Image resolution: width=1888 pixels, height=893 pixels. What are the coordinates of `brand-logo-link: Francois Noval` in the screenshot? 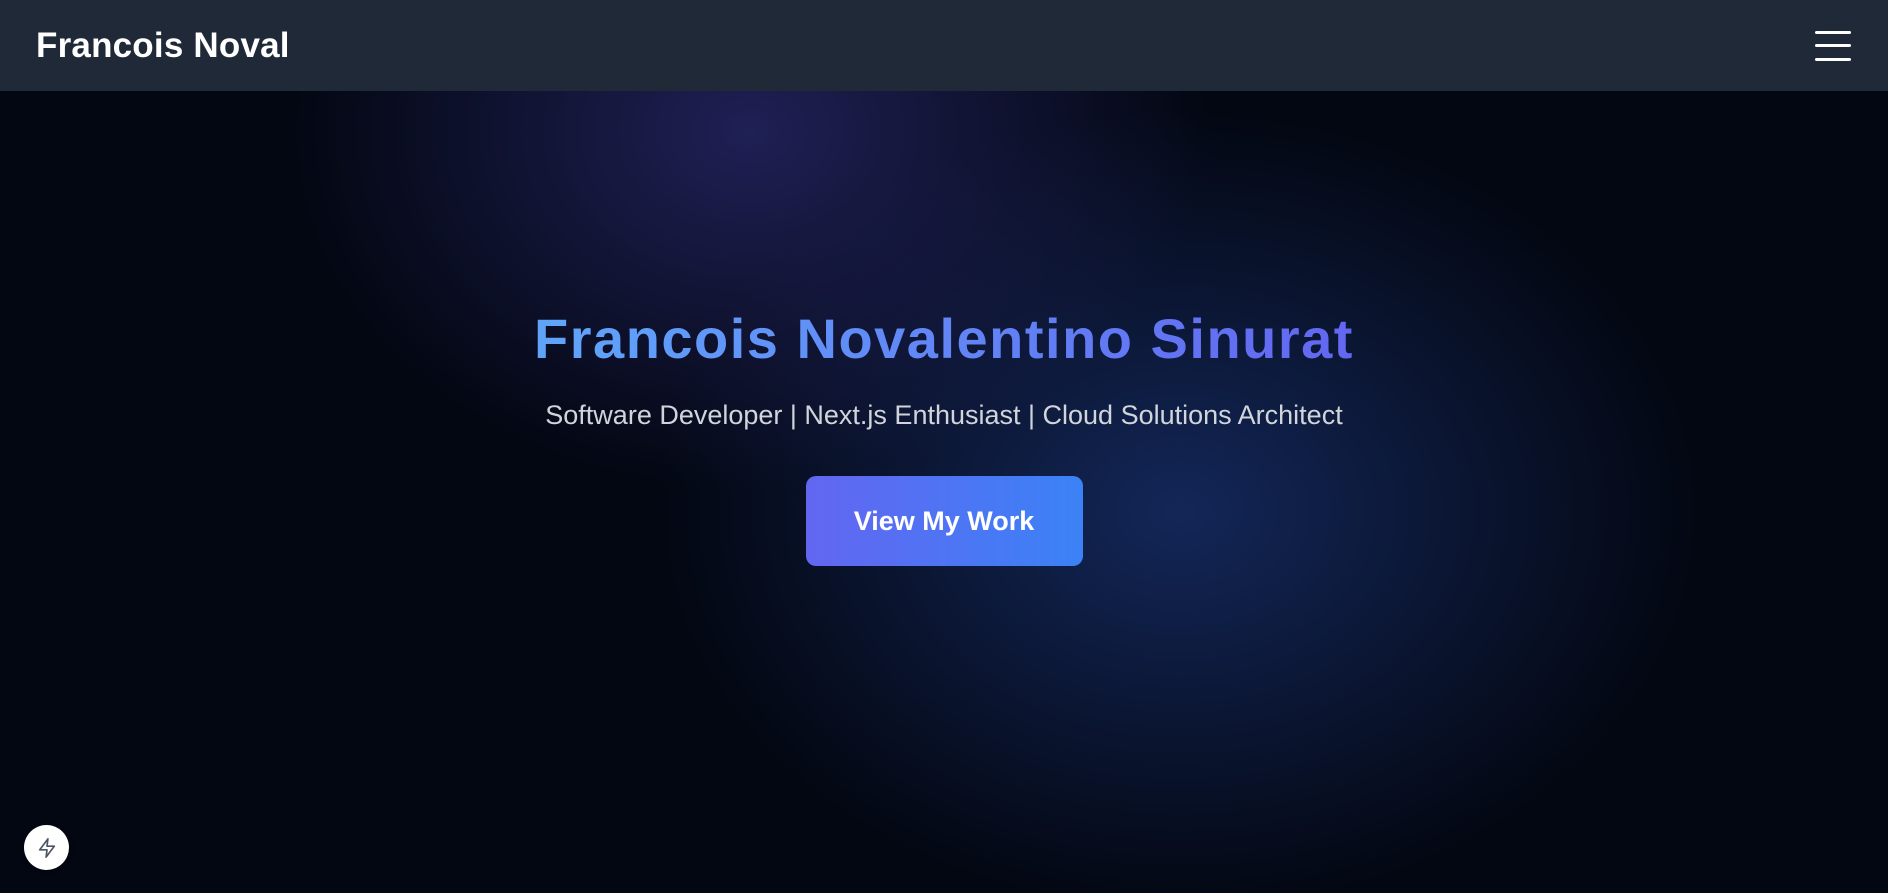 It's located at (163, 46).